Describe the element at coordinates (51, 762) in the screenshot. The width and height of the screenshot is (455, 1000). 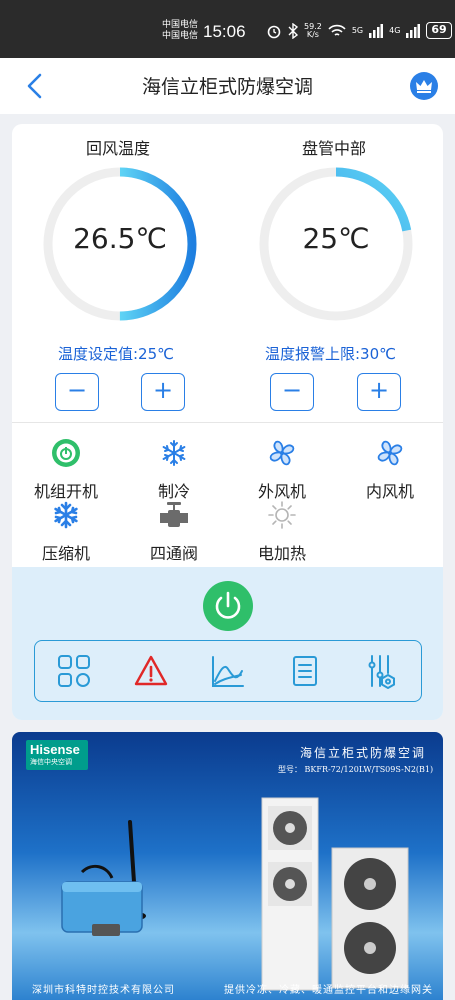
I see `brand-subtitle: 海信中央空调` at that location.